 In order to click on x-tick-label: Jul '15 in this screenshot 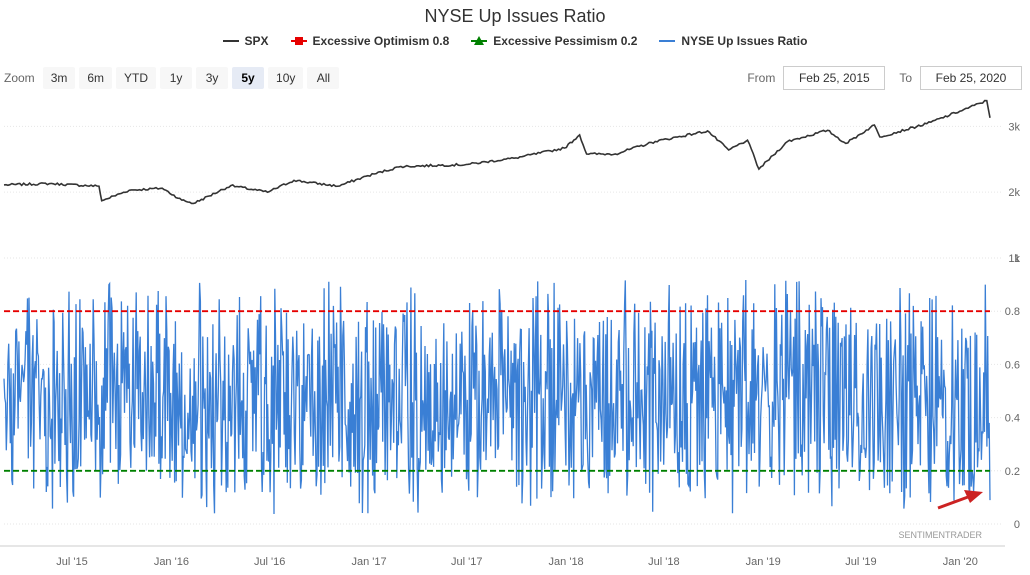, I will do `click(71, 562)`.